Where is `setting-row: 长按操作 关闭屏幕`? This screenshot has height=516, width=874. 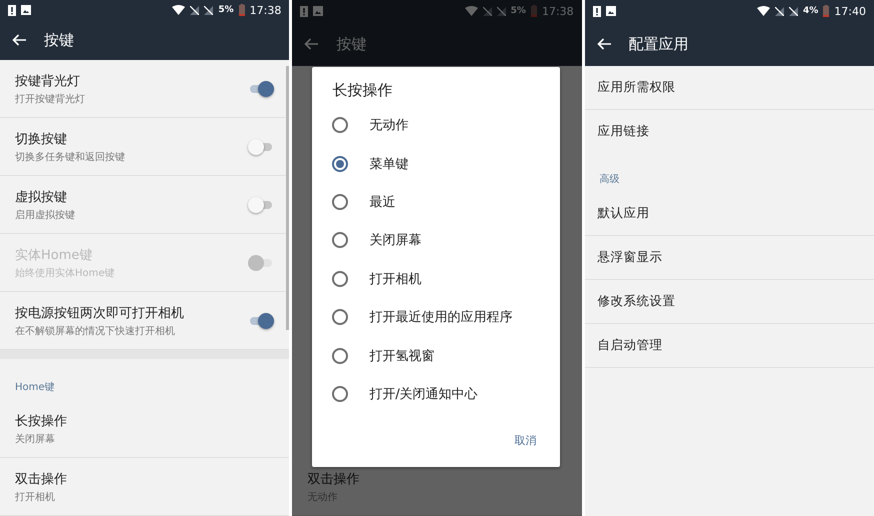
setting-row: 长按操作 关闭屏幕 is located at coordinates (145, 429).